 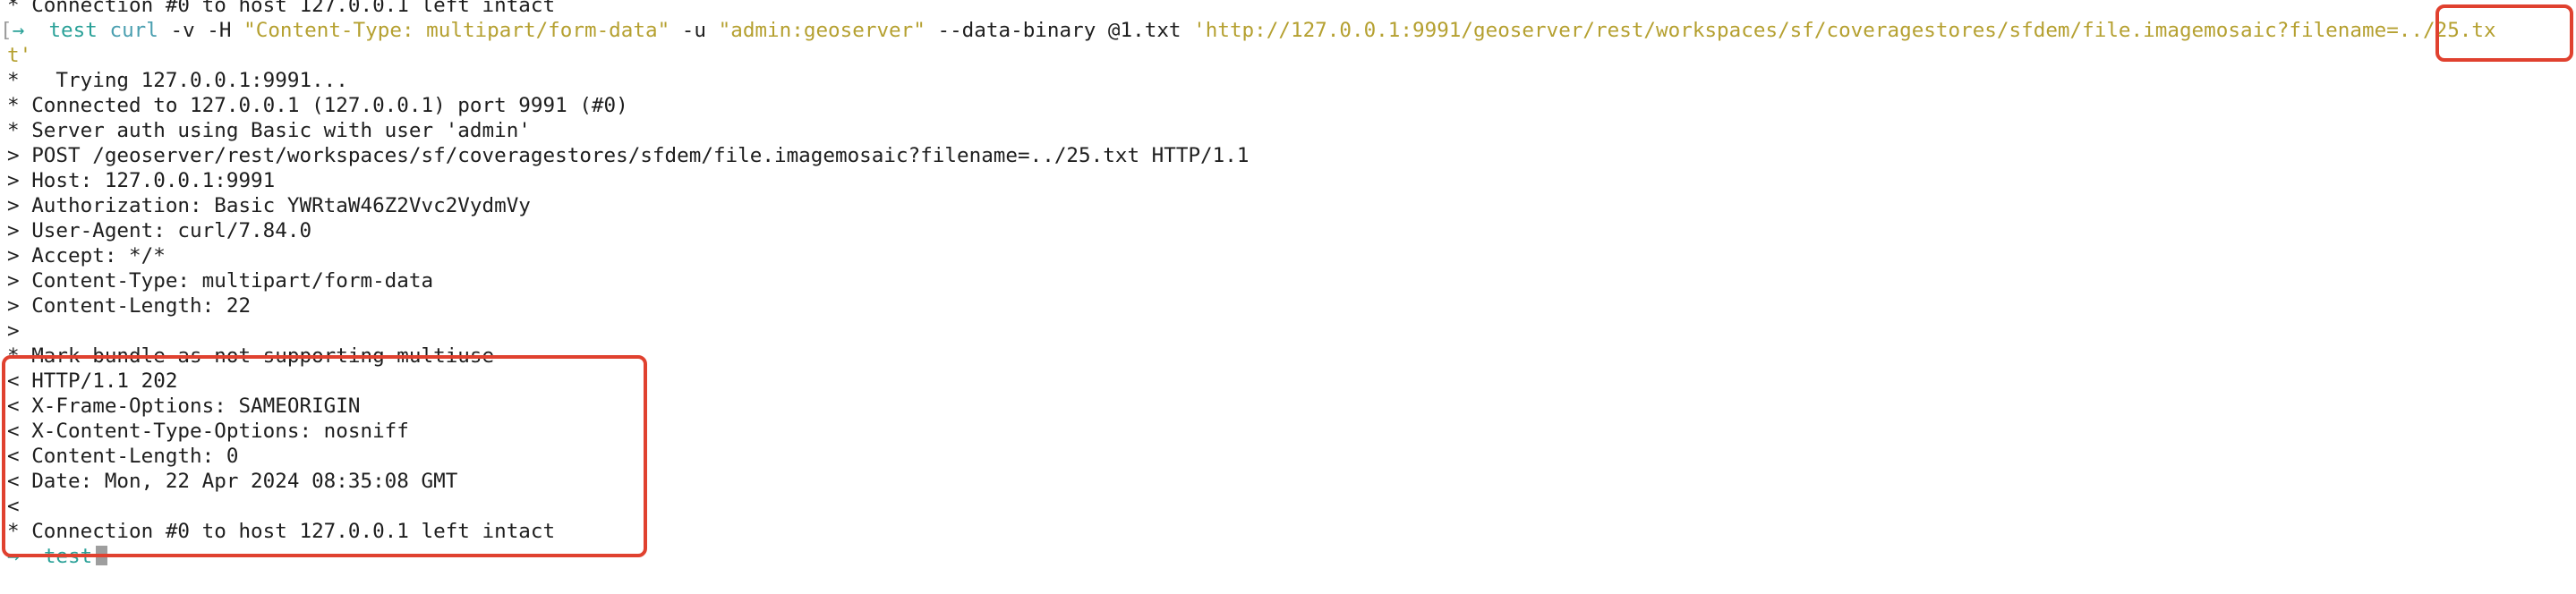 What do you see at coordinates (123, 456) in the screenshot?
I see `output-line: < Content-Length: 0` at bounding box center [123, 456].